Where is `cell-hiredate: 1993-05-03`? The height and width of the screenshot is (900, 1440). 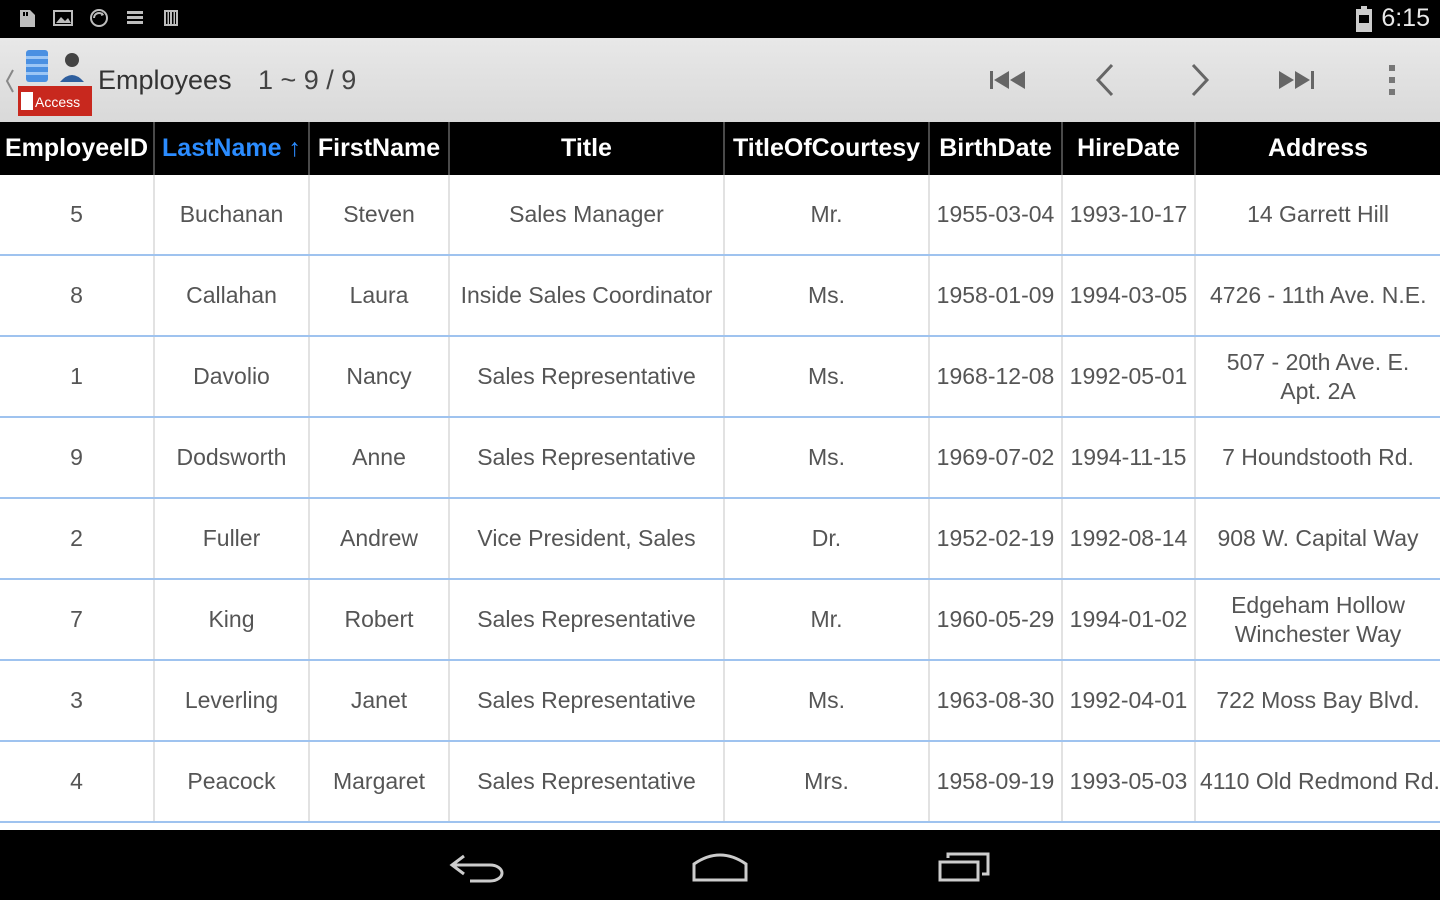 cell-hiredate: 1993-05-03 is located at coordinates (1129, 781).